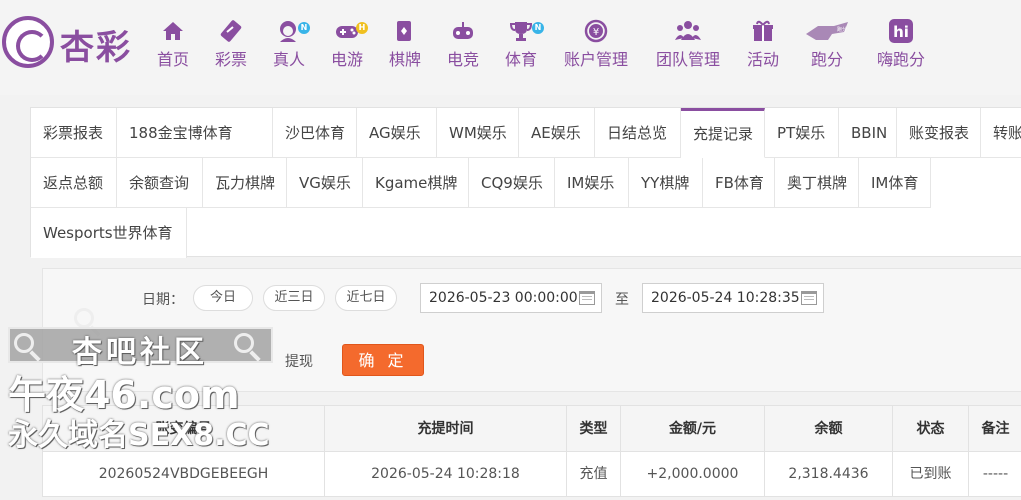 The width and height of the screenshot is (1021, 500). I want to click on tab-ae: AE娱乐, so click(557, 133).